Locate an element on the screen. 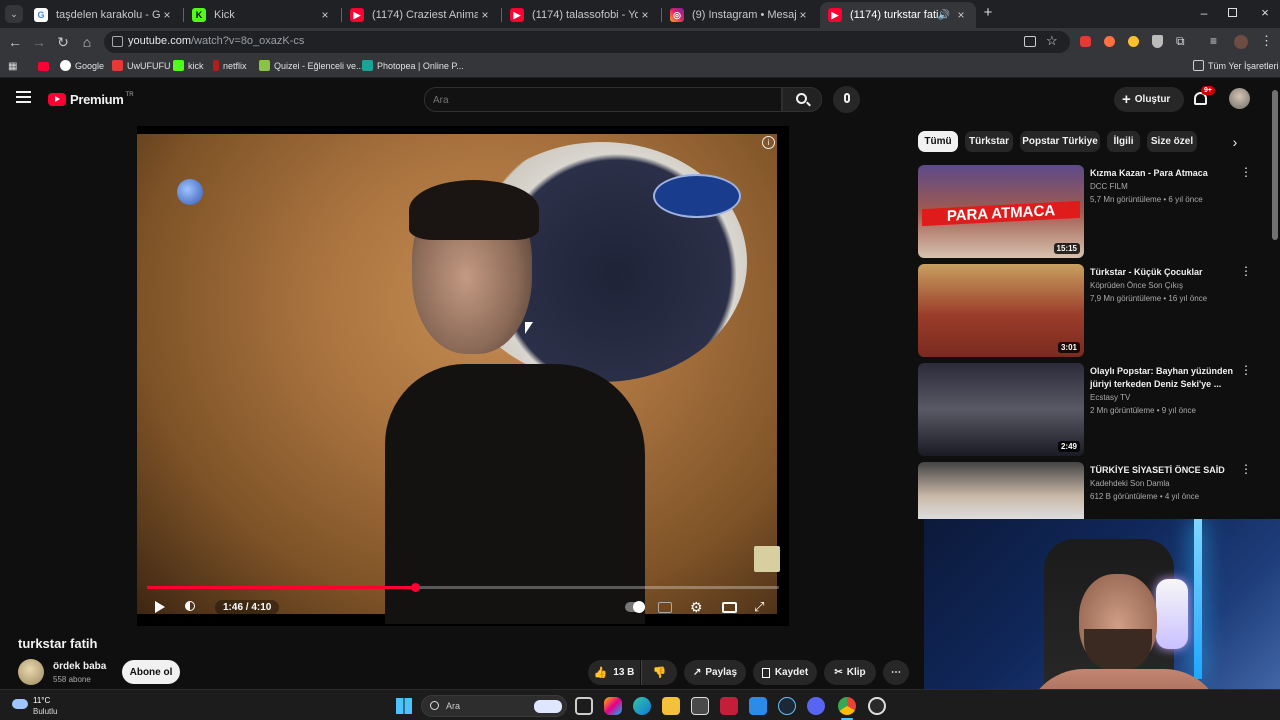 The width and height of the screenshot is (1280, 720). tab-youtube-active: ▶ (1174) turkstar fatih - YouTu 🔊 × is located at coordinates (898, 15).